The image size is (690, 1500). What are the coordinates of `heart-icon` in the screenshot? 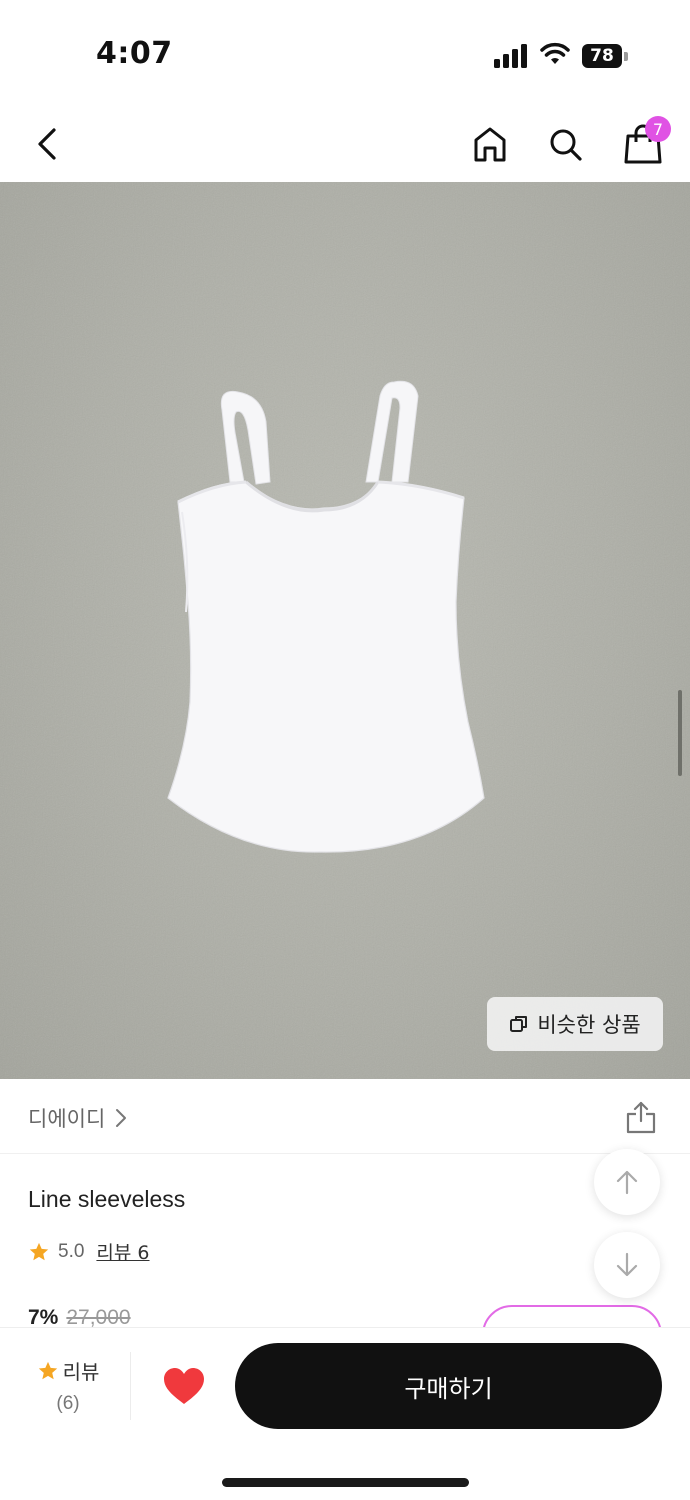 It's located at (184, 1386).